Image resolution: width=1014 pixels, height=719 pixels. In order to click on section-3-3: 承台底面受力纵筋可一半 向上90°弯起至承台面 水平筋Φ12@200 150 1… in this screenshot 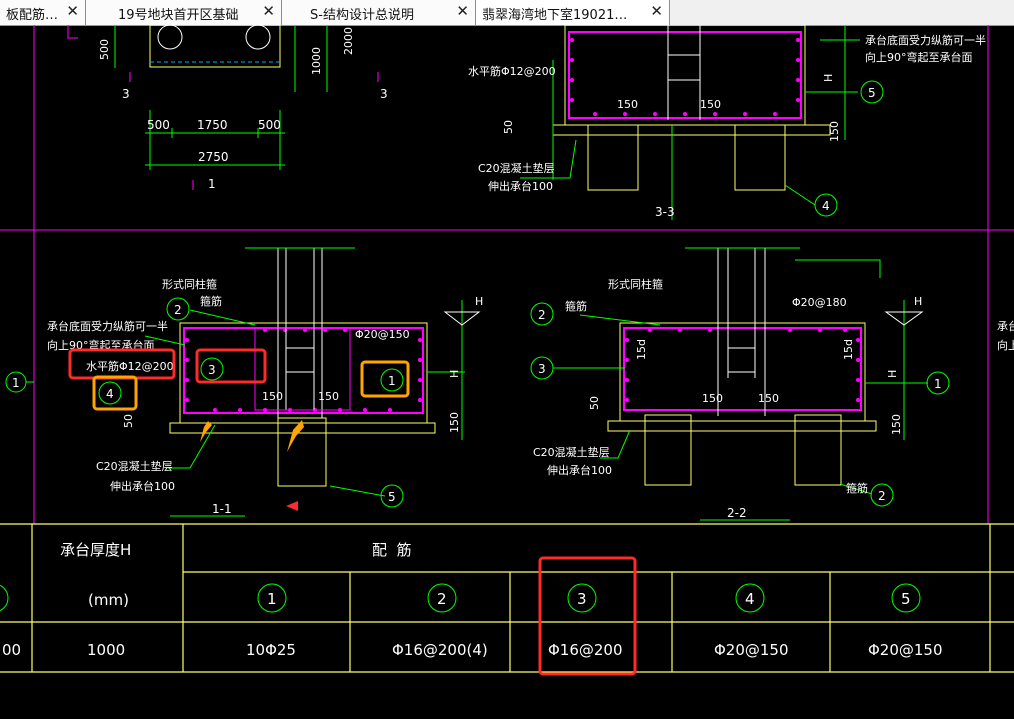, I will do `click(727, 122)`.